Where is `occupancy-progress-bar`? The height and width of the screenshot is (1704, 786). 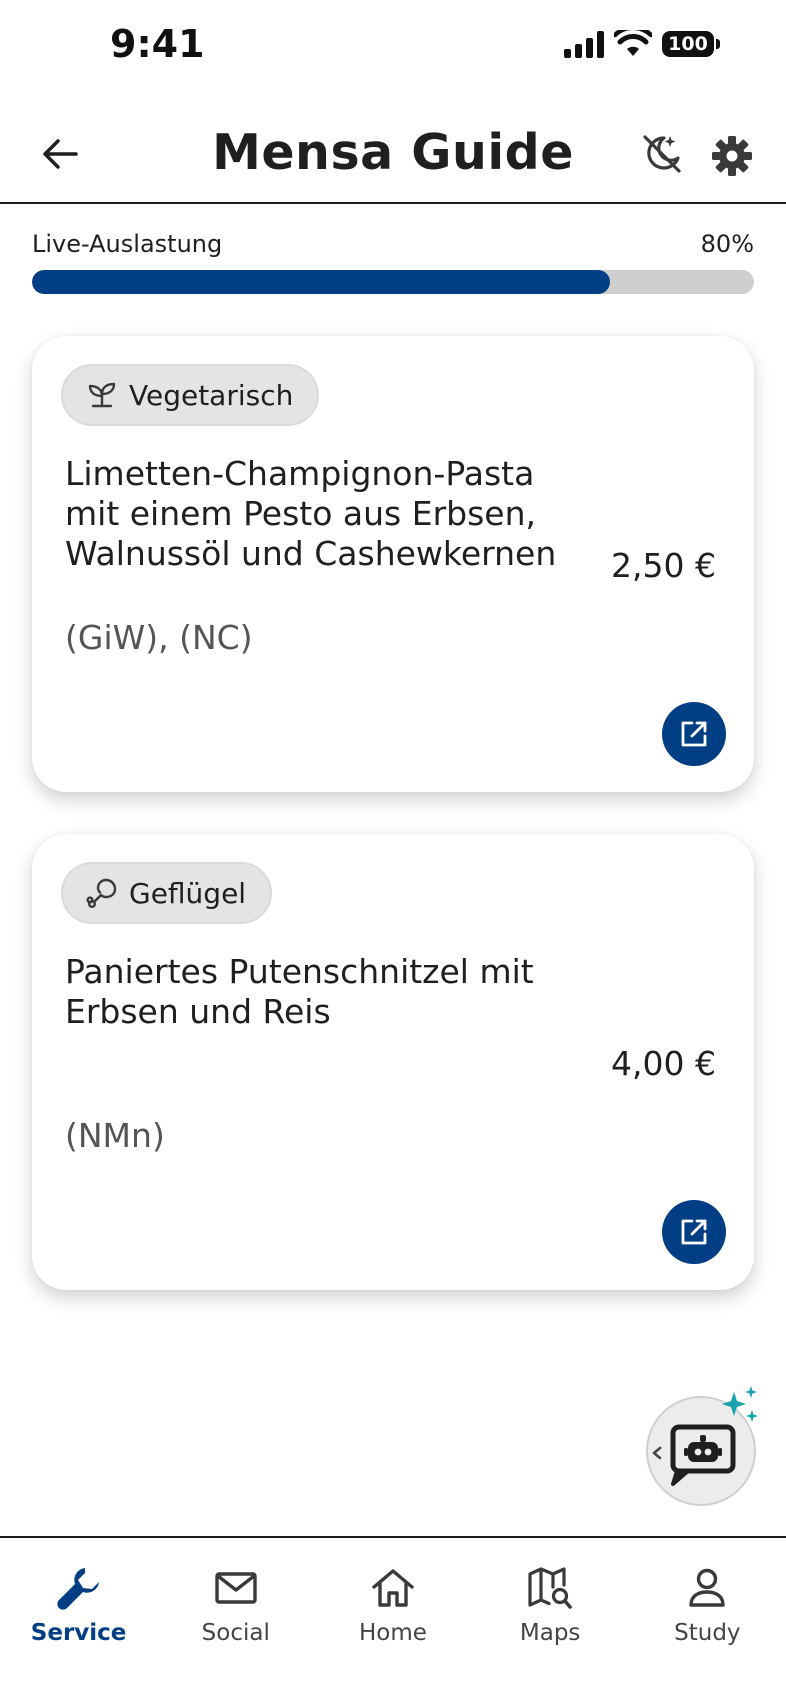 occupancy-progress-bar is located at coordinates (393, 282).